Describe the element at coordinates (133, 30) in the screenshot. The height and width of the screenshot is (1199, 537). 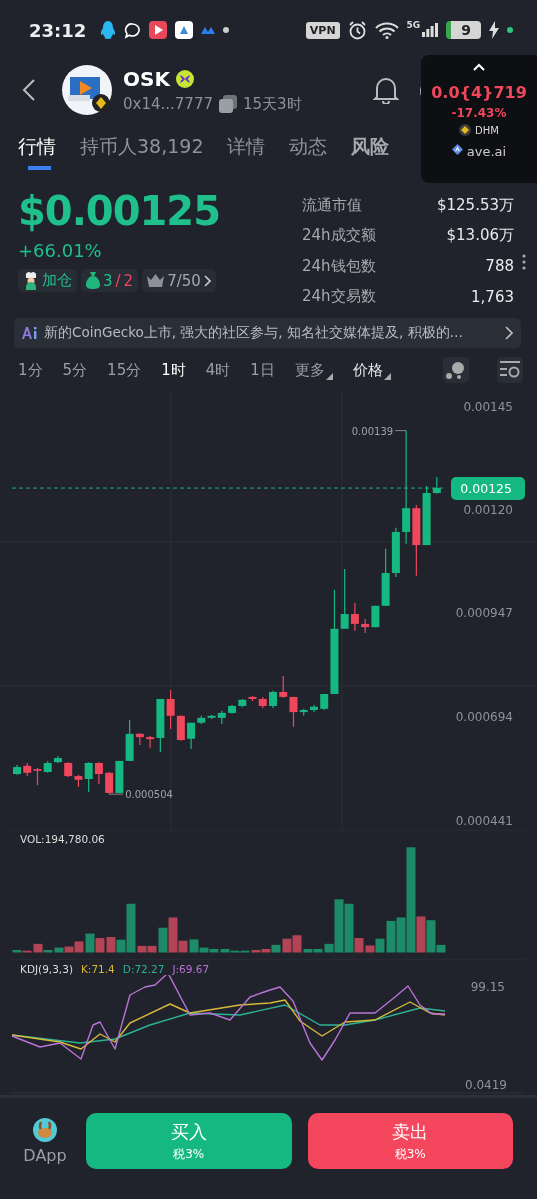
I see `chat-bubble-icon` at that location.